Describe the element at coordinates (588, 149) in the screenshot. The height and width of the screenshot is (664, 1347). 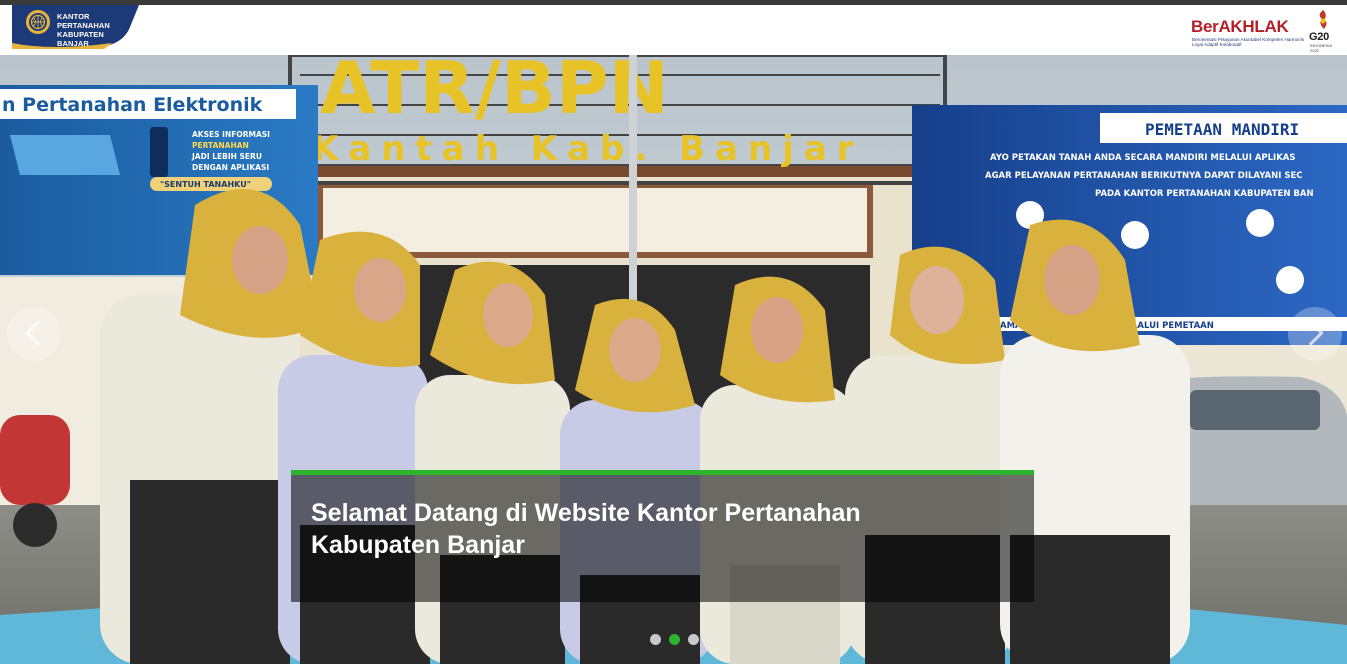
I see `sign-kantah: Kantah Kab. Banjar` at that location.